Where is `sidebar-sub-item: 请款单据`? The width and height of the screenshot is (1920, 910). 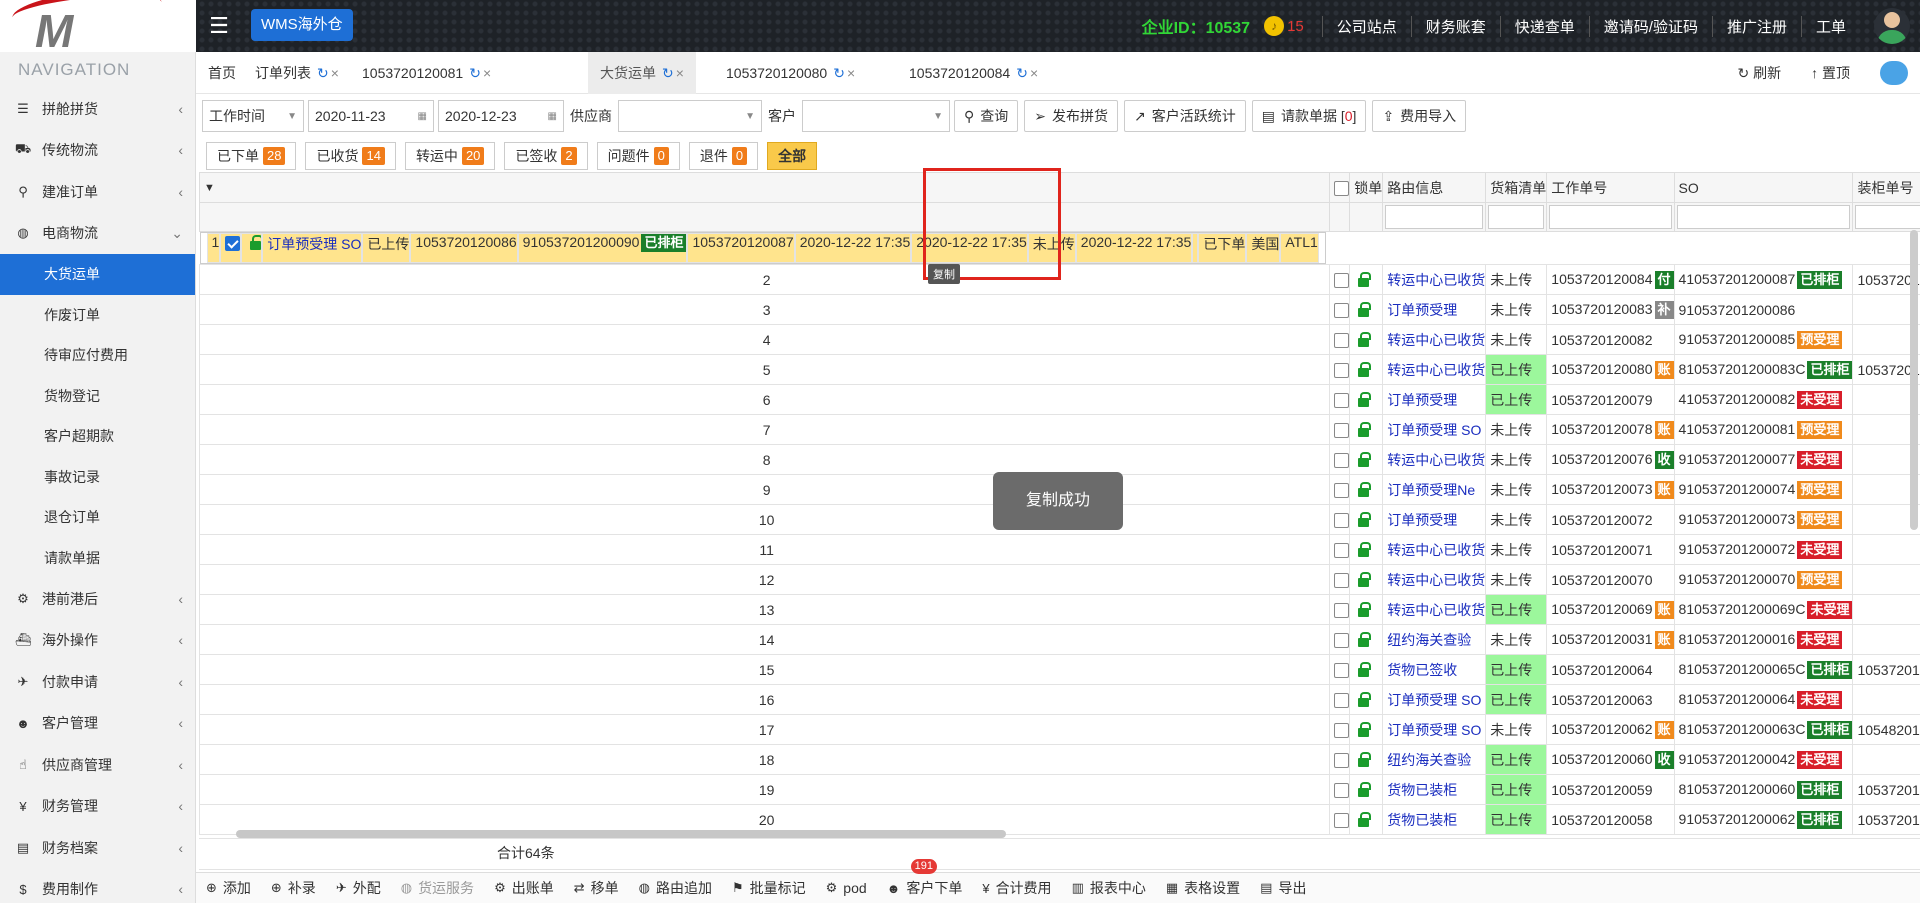 sidebar-sub-item: 请款单据 is located at coordinates (97, 558).